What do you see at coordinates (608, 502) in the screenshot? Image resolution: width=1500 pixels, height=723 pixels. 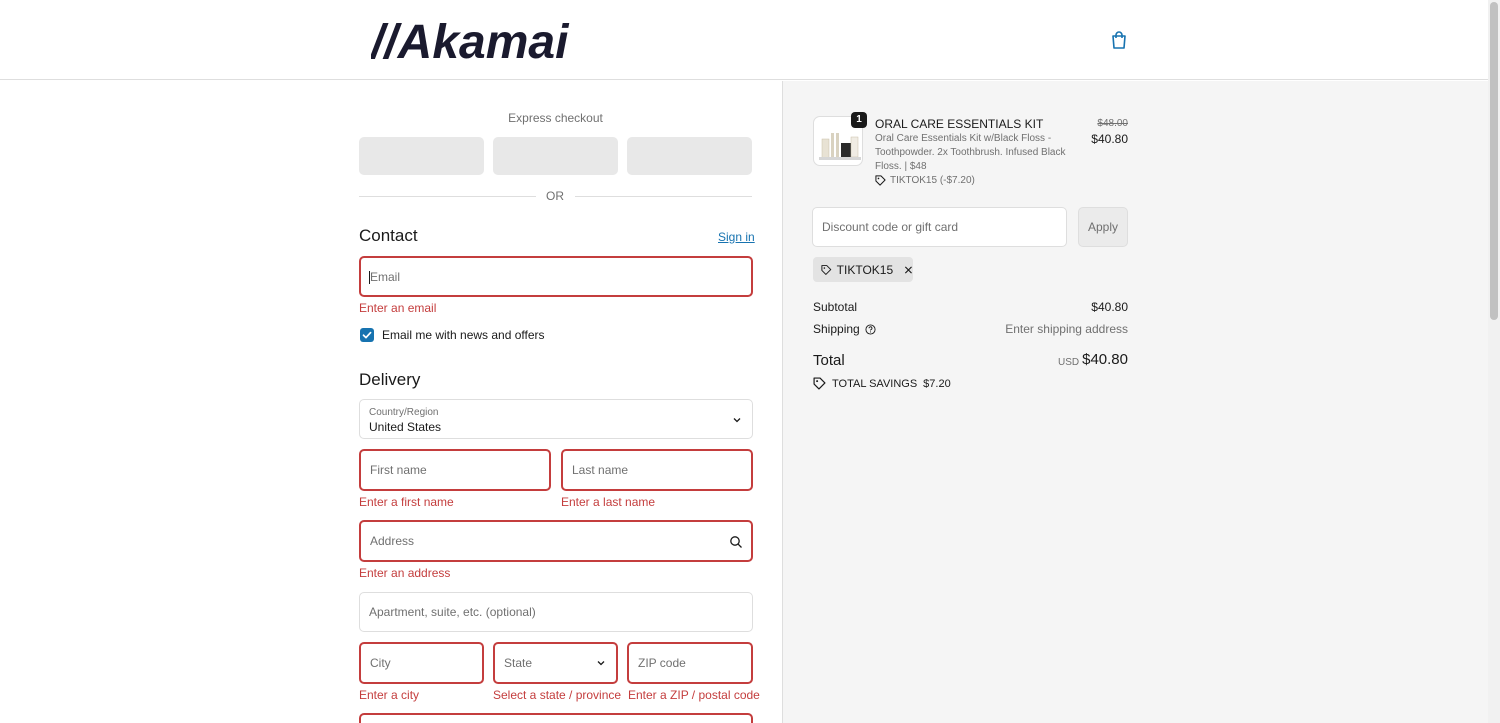 I see `last-name-error: Enter a last name` at bounding box center [608, 502].